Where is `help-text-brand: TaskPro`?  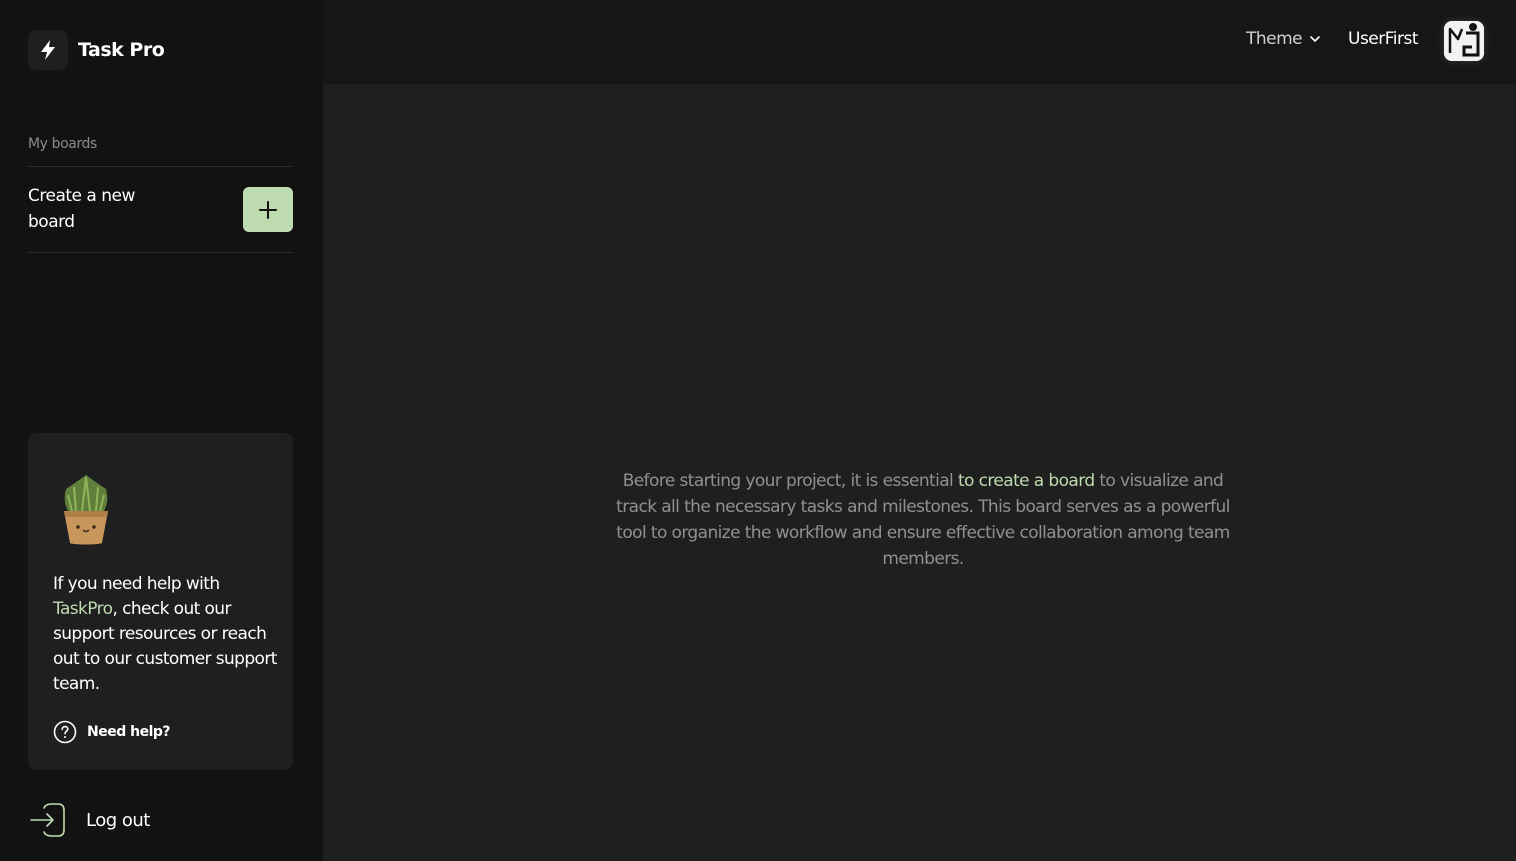
help-text-brand: TaskPro is located at coordinates (83, 609).